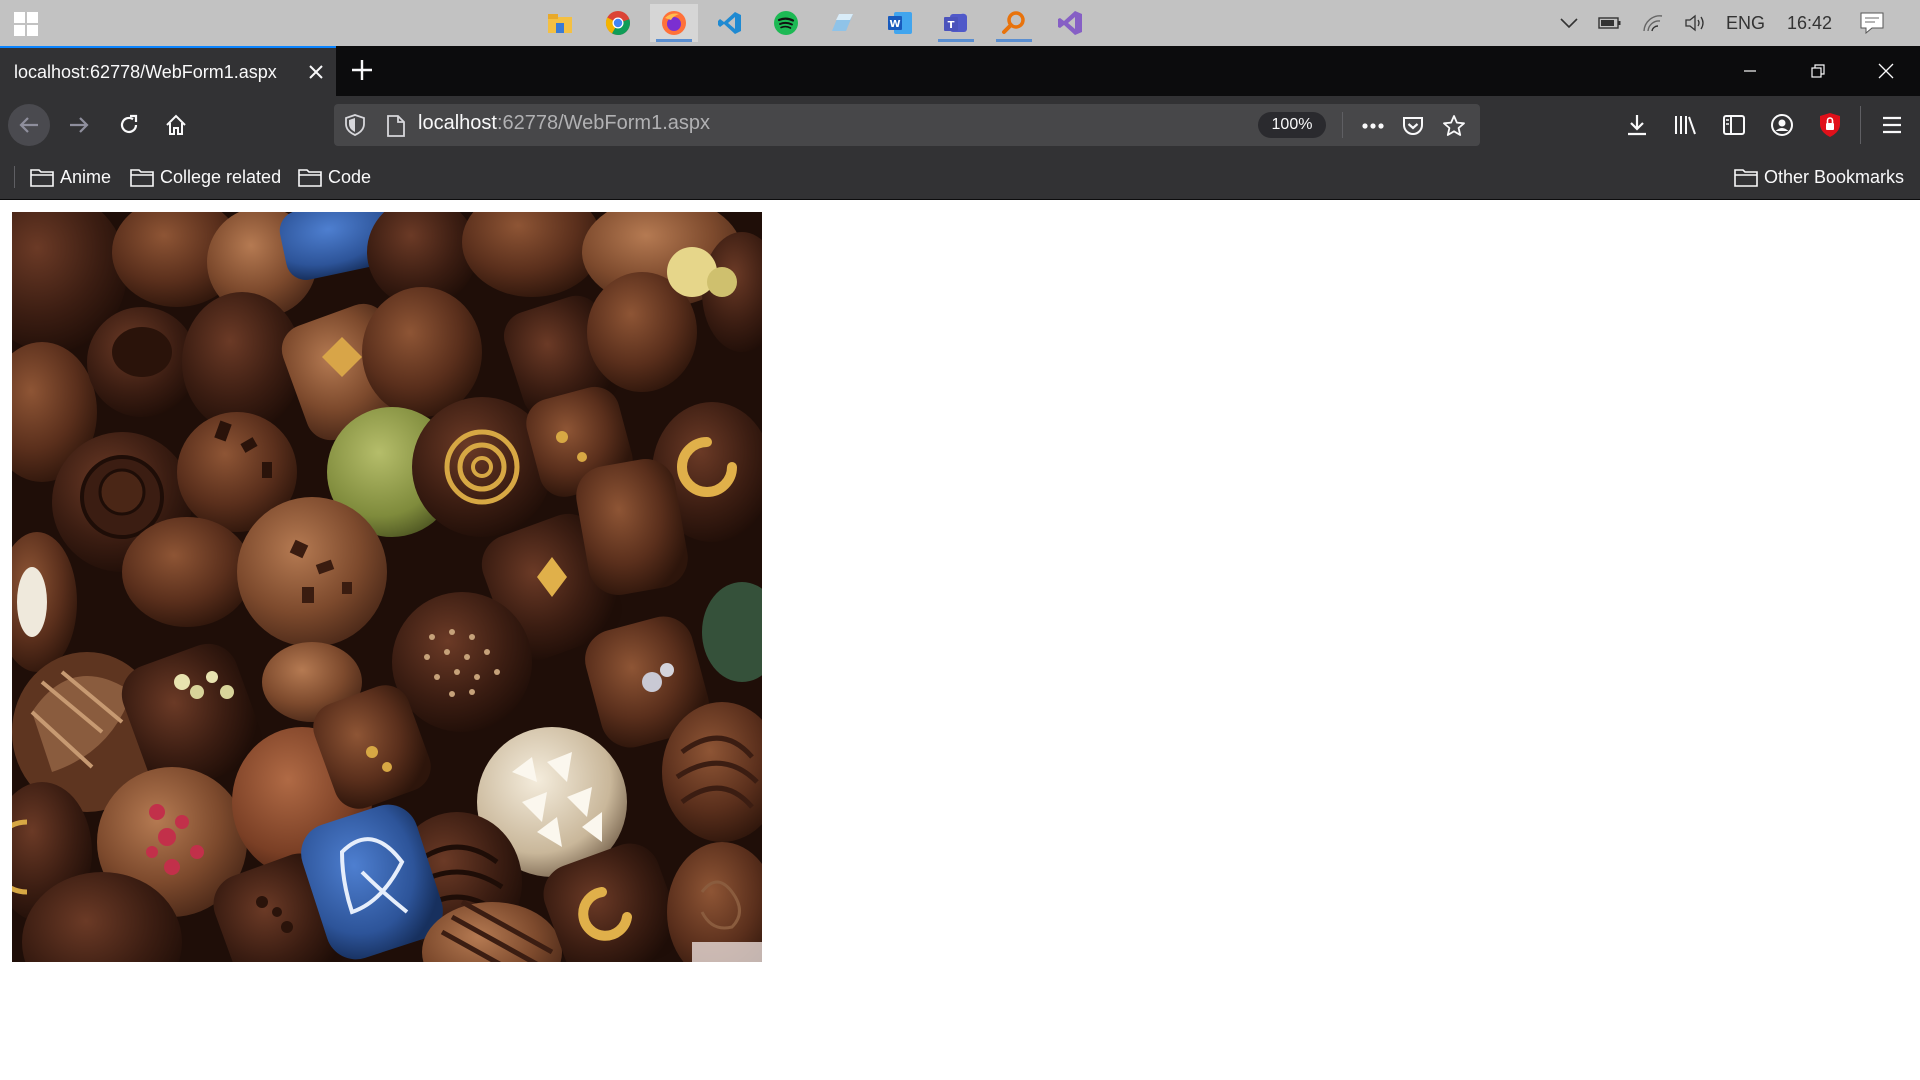 The height and width of the screenshot is (1080, 1920). I want to click on url-path: :62778/WebForm1.aspx, so click(603, 123).